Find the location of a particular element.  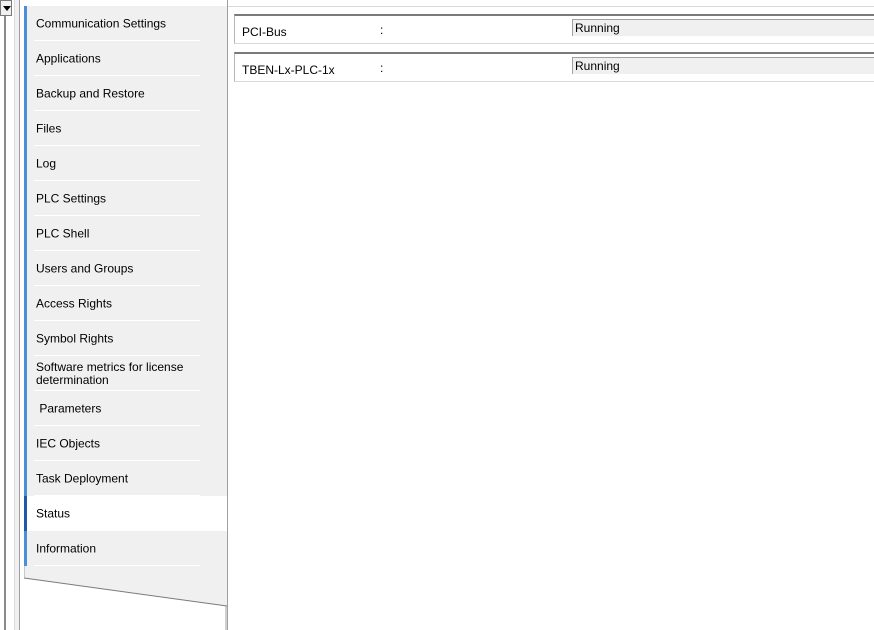

nav-item-files: Files is located at coordinates (112, 128).